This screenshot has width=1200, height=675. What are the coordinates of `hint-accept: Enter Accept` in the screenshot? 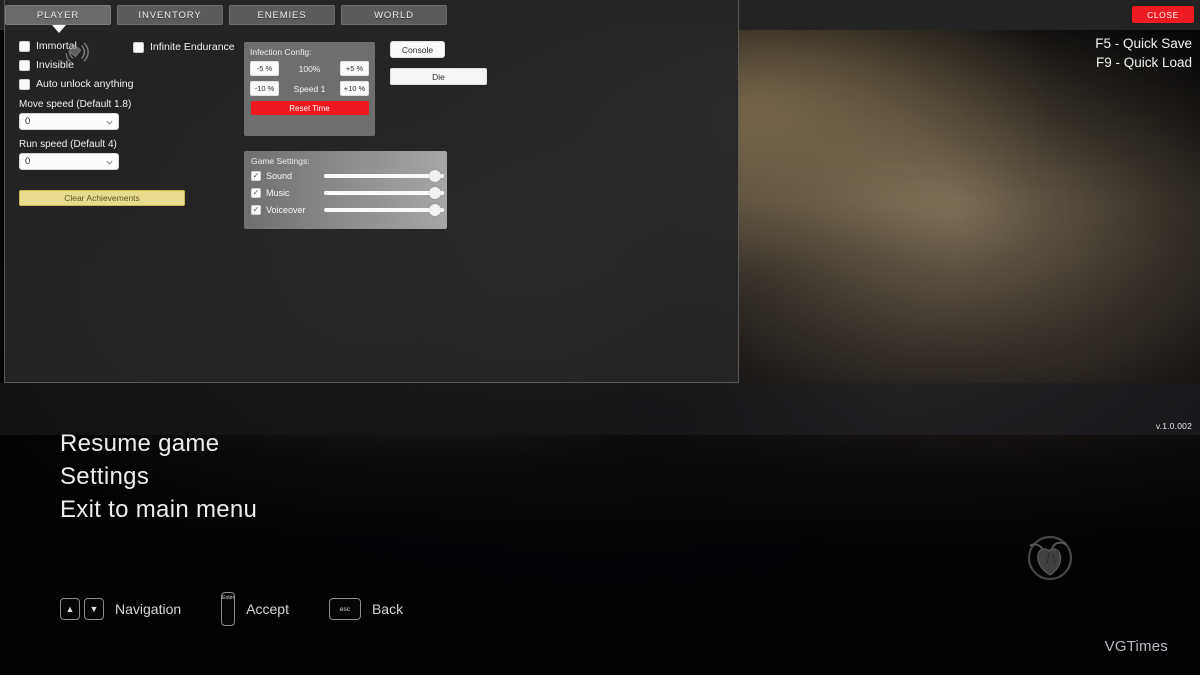 It's located at (275, 609).